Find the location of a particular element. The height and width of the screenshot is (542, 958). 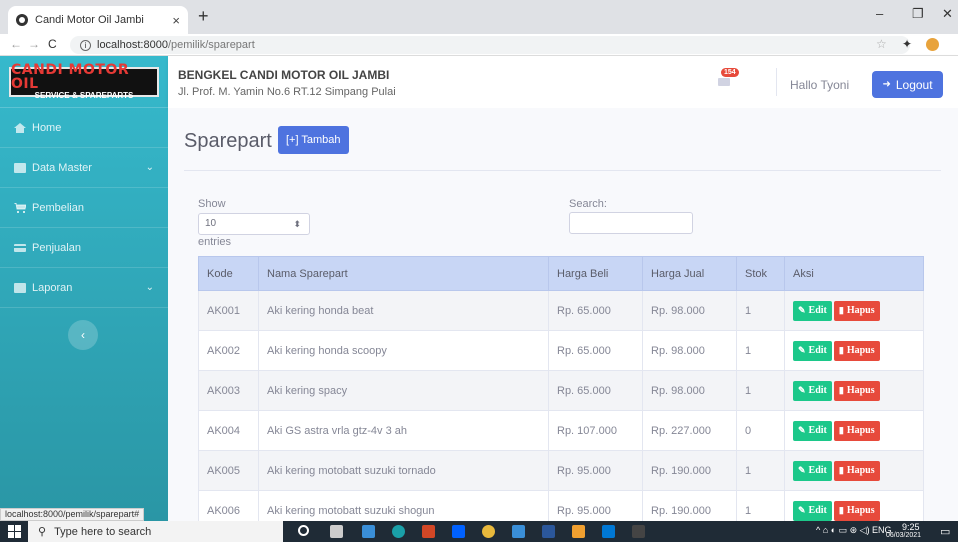

status-url: localhost:8000/pemilik/sparepart# is located at coordinates (72, 514).